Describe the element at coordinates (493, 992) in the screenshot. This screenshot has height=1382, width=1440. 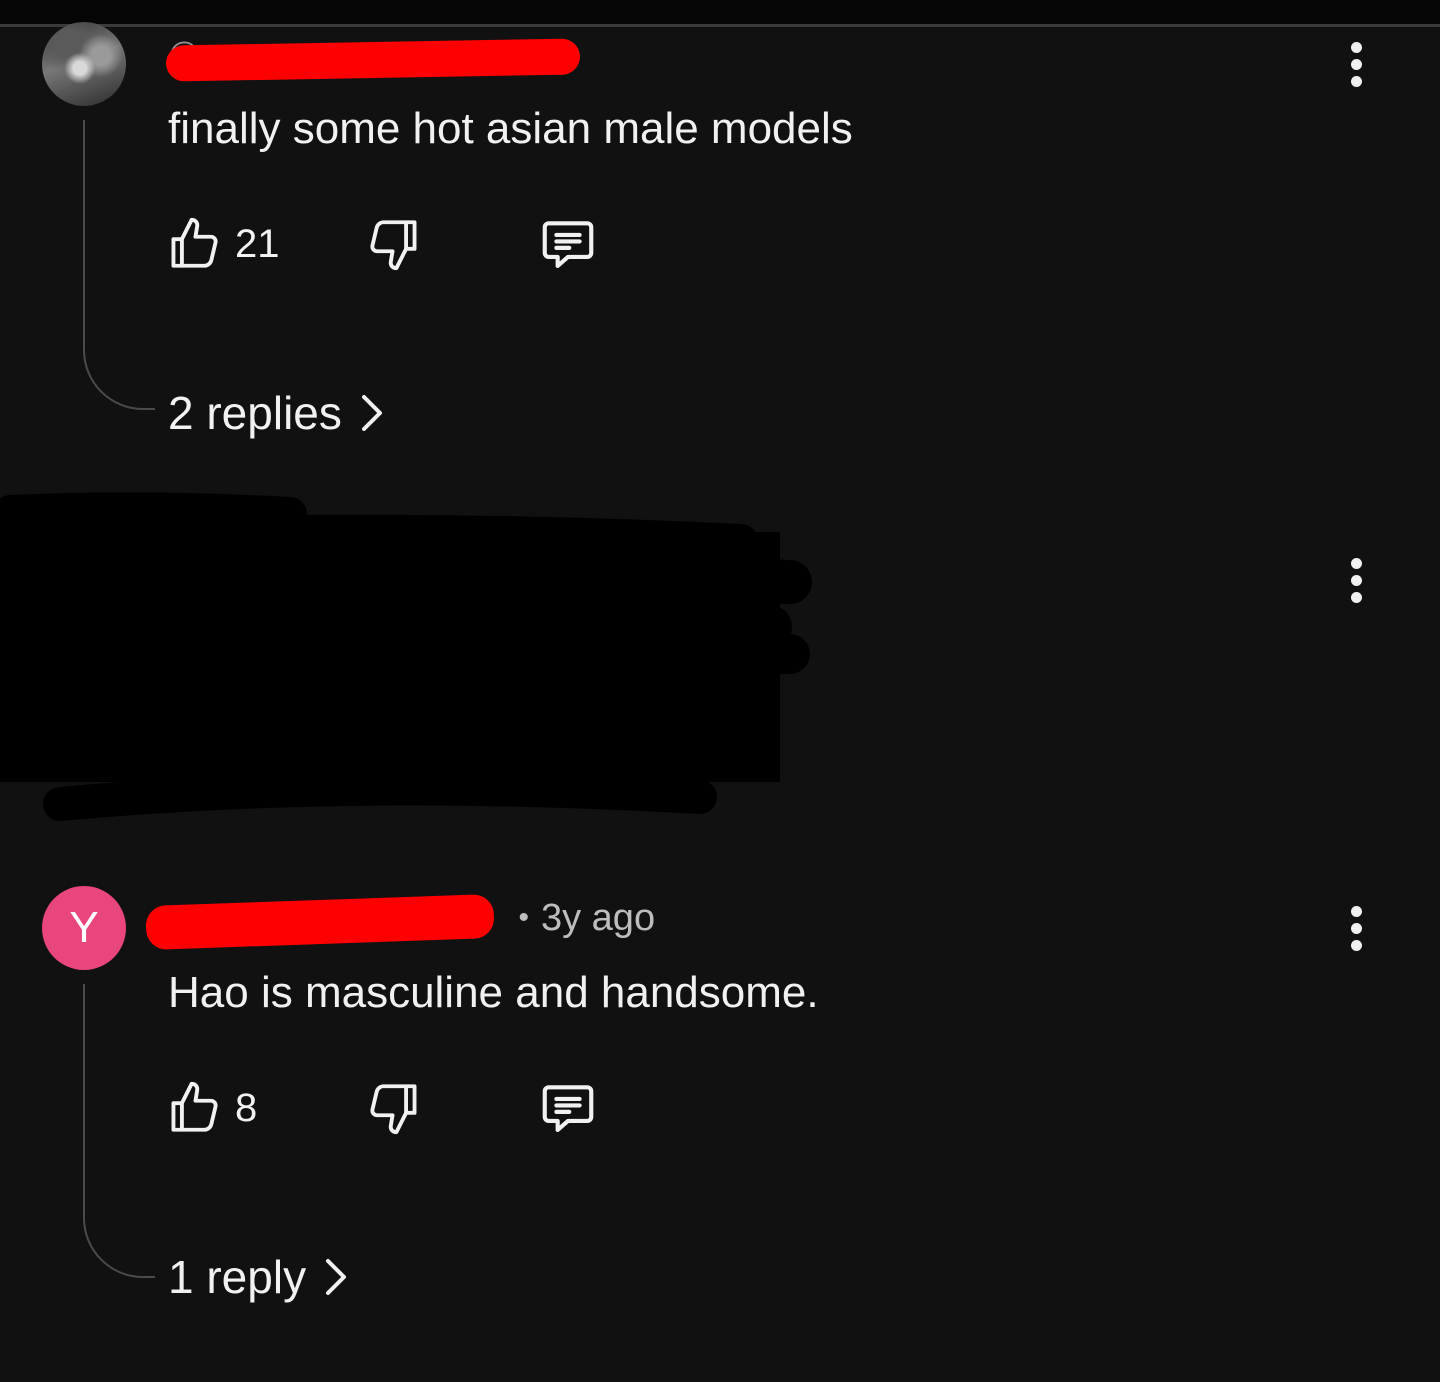
I see `comment-text: Hao is masculine and handsome.` at that location.